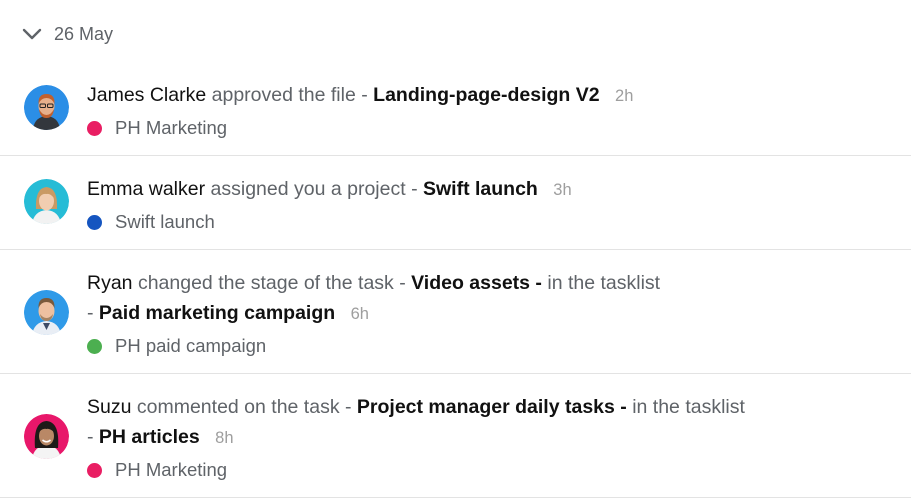  I want to click on activity-target-link: Swift launch, so click(480, 189).